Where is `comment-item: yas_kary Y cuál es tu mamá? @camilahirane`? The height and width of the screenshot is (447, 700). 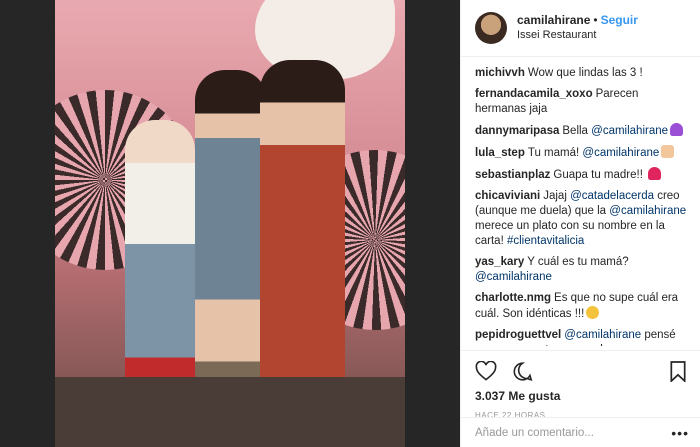 comment-item: yas_kary Y cuál es tu mamá? @camilahirane is located at coordinates (582, 270).